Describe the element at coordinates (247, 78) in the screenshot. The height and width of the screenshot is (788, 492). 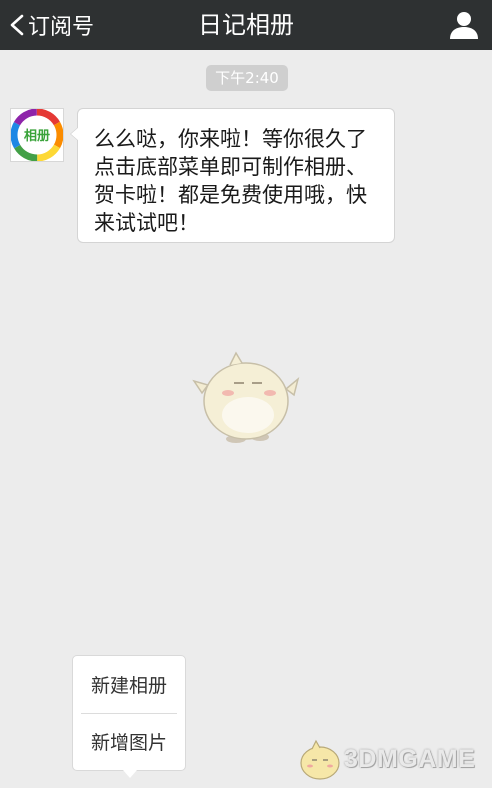
I see `message-timestamp: 下午2:40` at that location.